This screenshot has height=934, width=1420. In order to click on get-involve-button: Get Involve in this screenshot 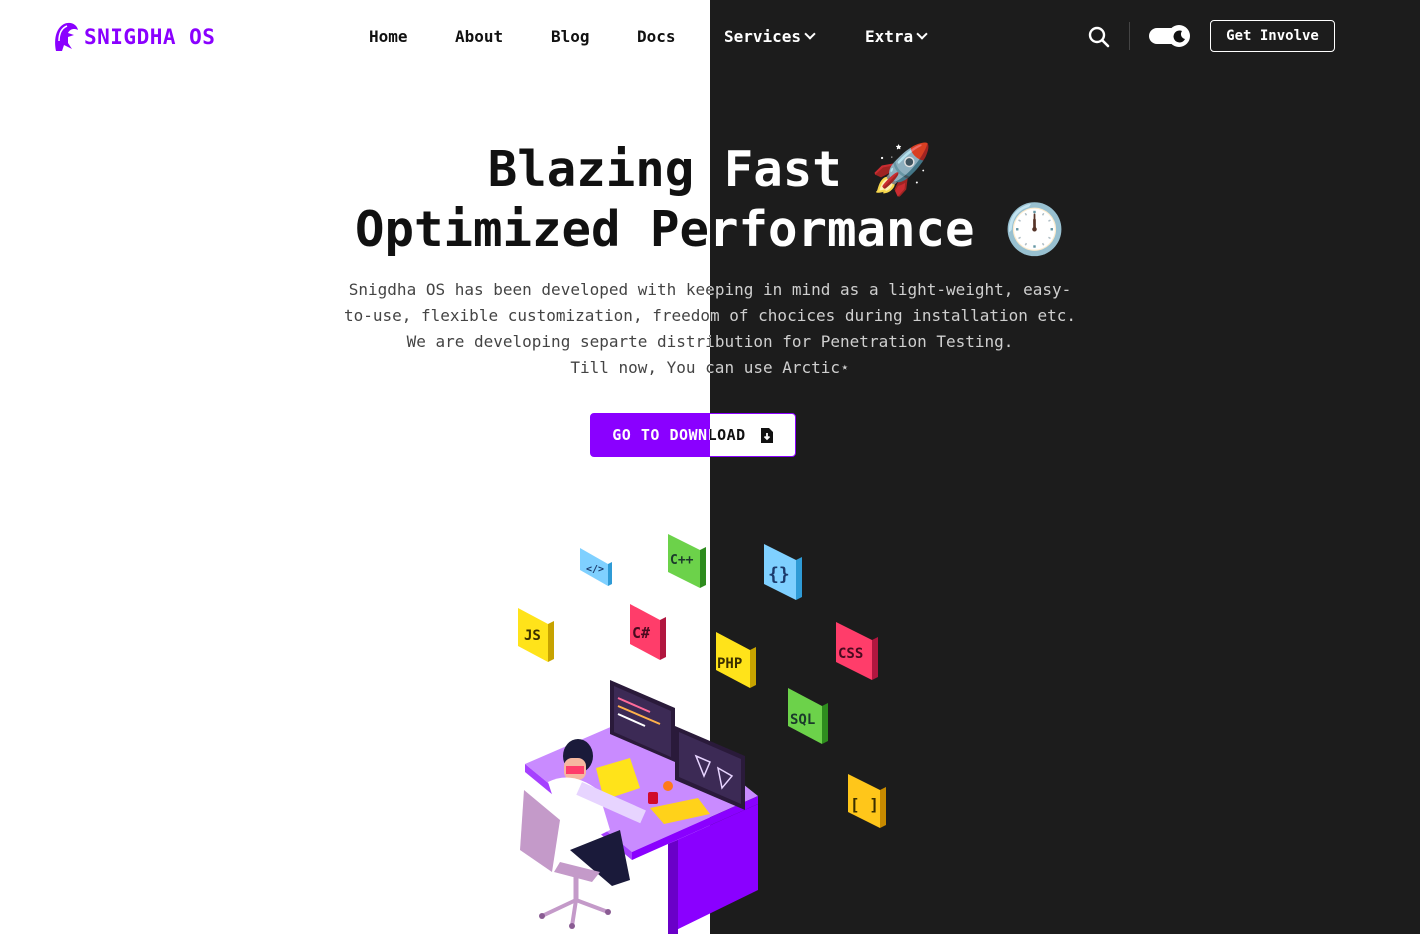, I will do `click(1272, 36)`.